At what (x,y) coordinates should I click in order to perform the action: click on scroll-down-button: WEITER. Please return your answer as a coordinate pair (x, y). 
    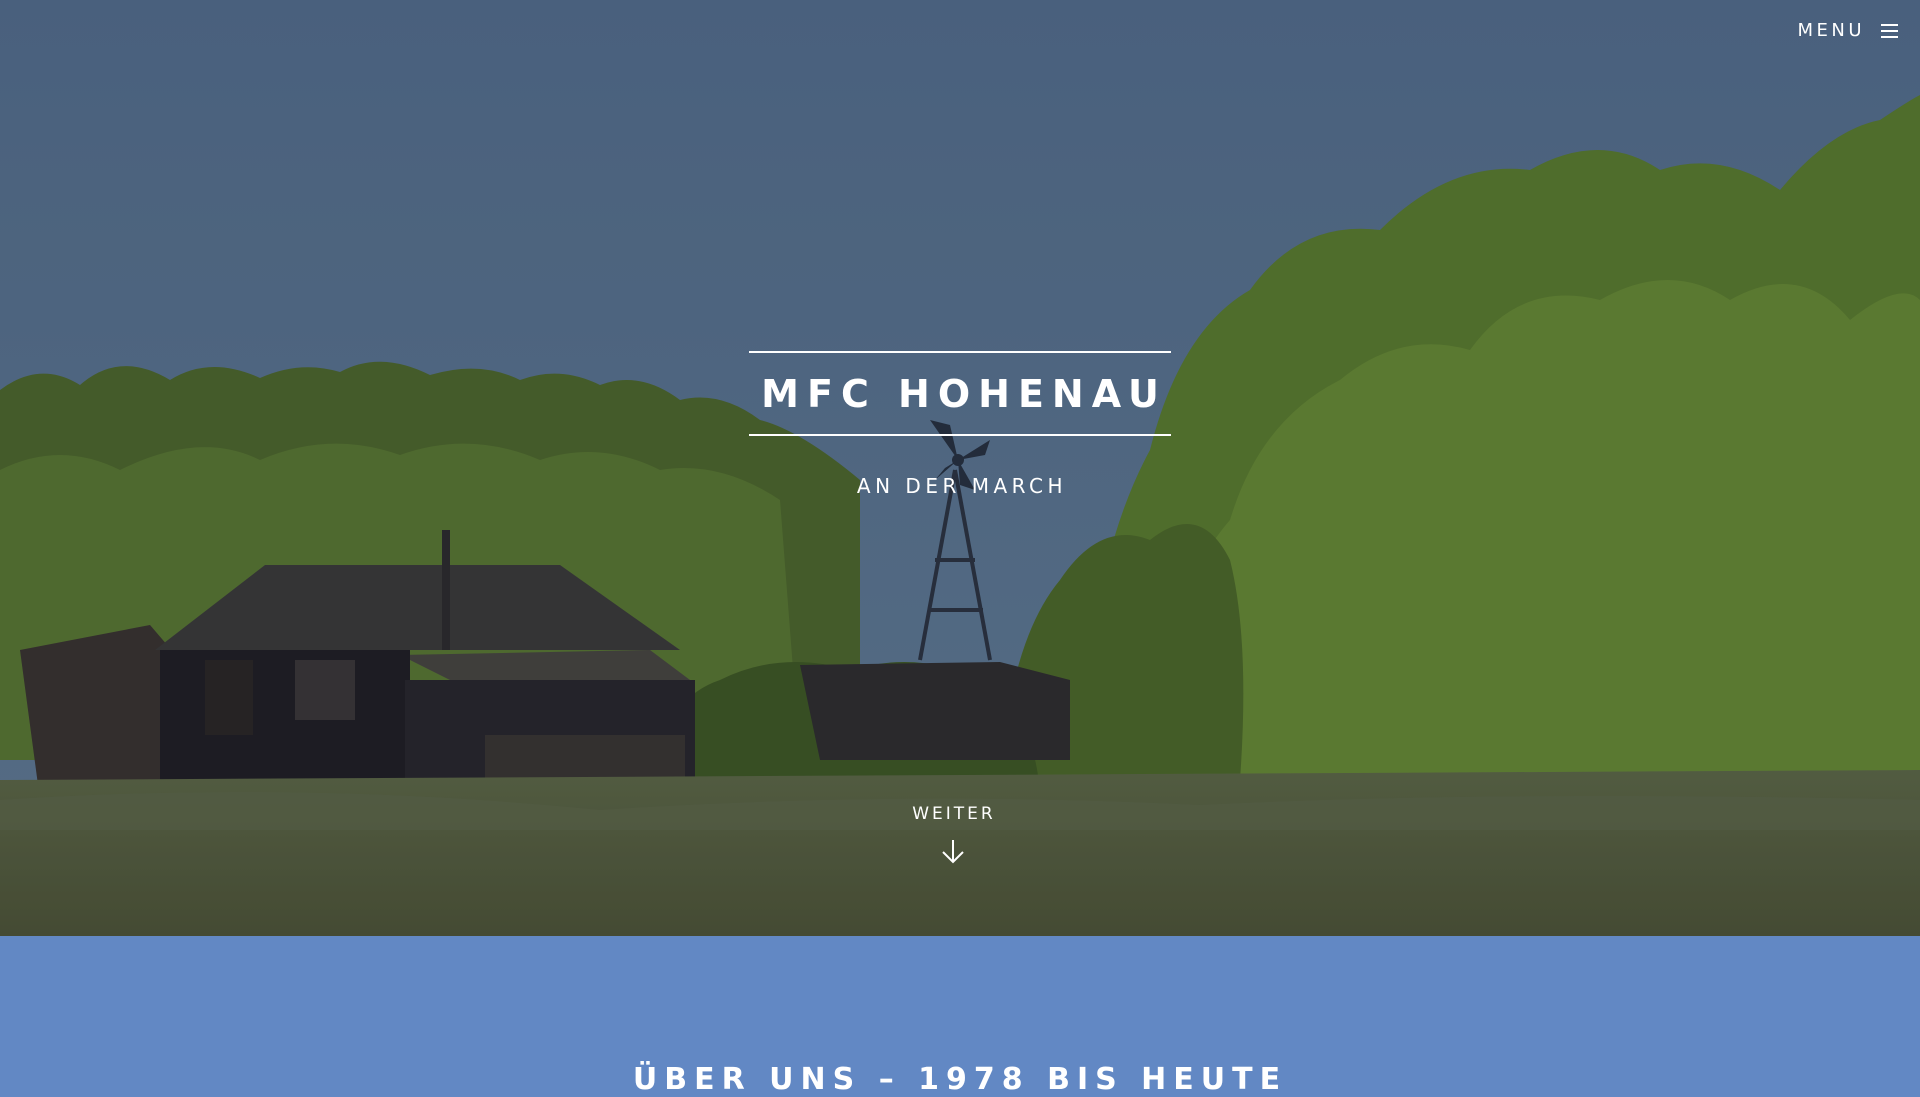
    Looking at the image, I should click on (952, 834).